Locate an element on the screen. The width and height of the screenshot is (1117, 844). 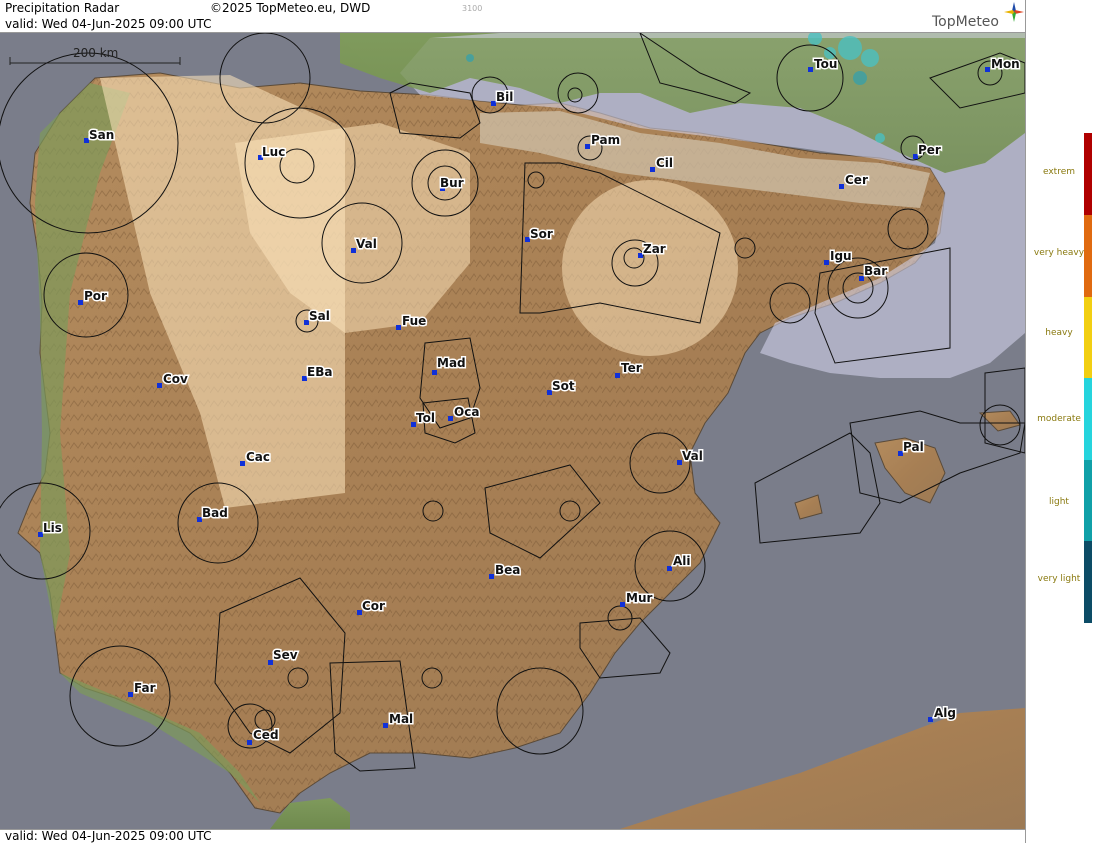
city-label: Mal is located at coordinates (401, 719).